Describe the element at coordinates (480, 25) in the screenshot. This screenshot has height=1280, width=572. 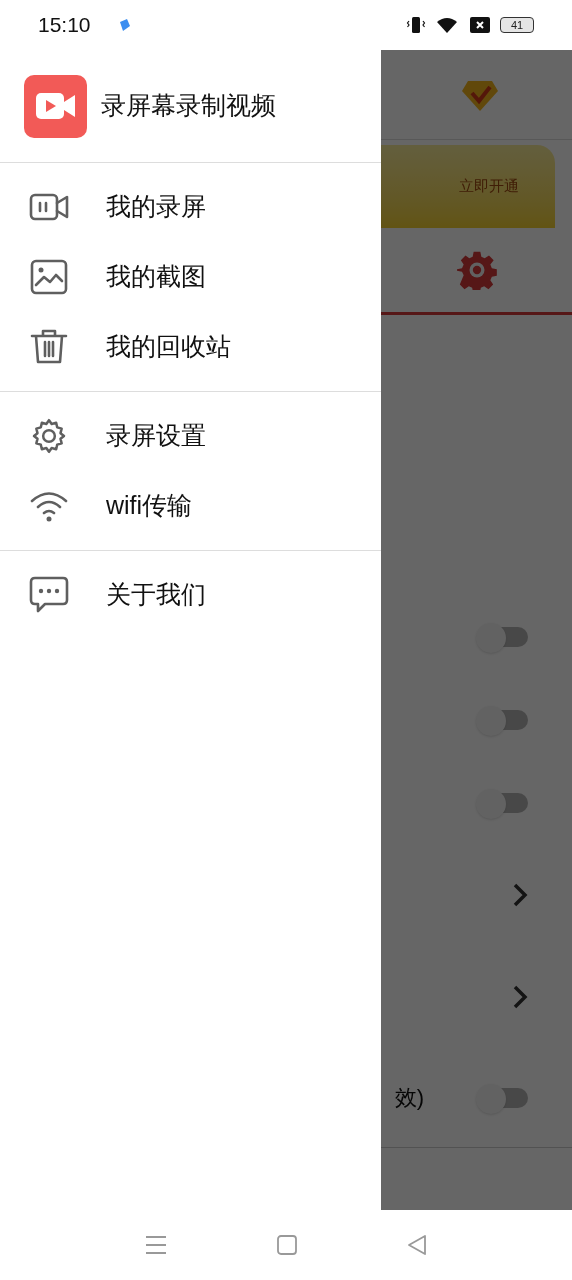
I see `close-icon` at that location.